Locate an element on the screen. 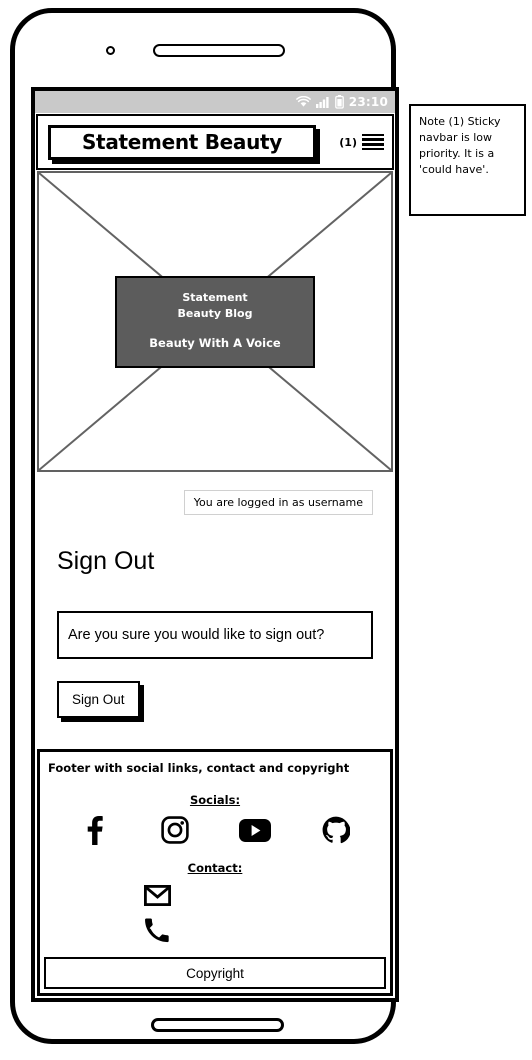 The image size is (532, 1060). note-reference-marker: (1) is located at coordinates (348, 142).